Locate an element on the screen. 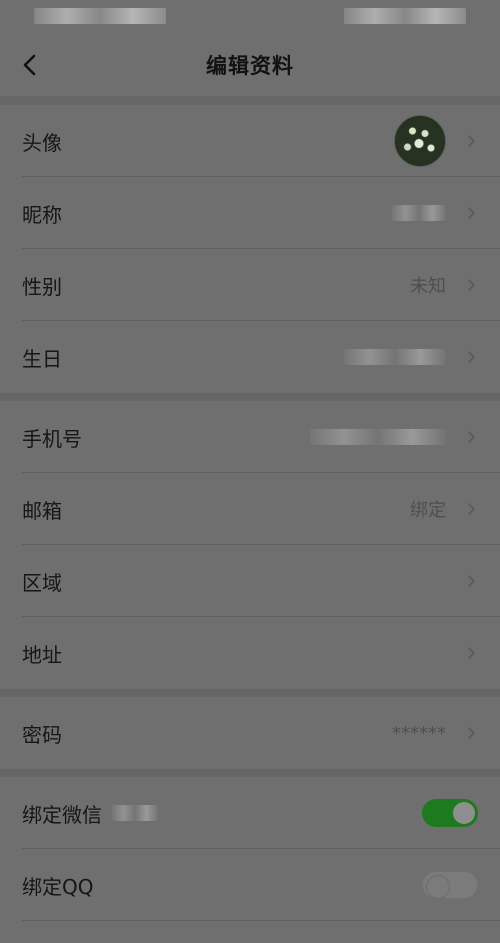 Image resolution: width=500 pixels, height=943 pixels. row-region: 区域 is located at coordinates (250, 581).